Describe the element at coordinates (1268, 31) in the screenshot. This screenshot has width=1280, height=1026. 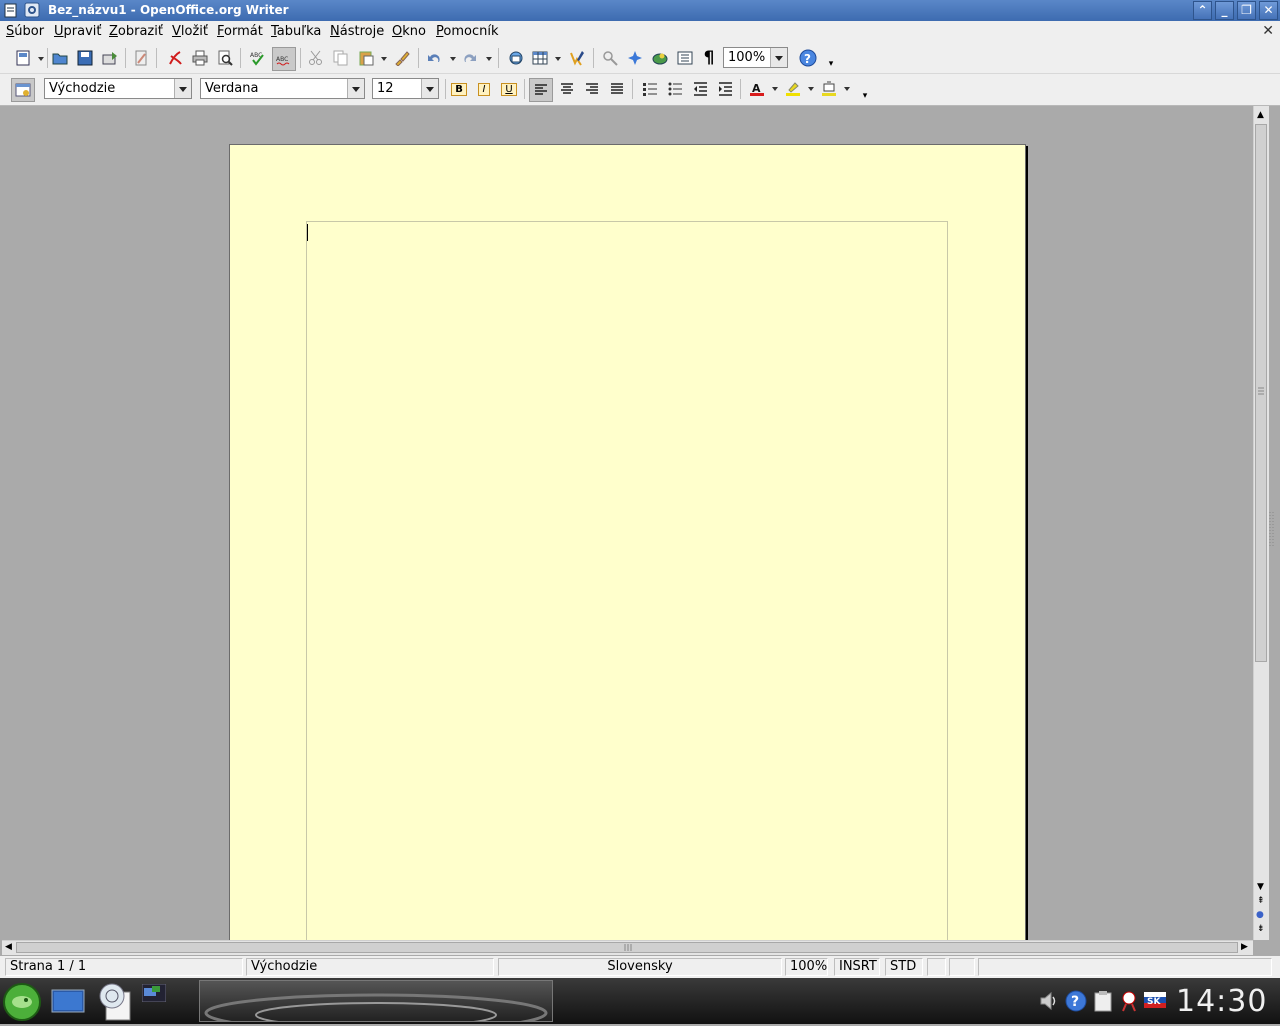
I see `close-document-icon: ✕` at that location.